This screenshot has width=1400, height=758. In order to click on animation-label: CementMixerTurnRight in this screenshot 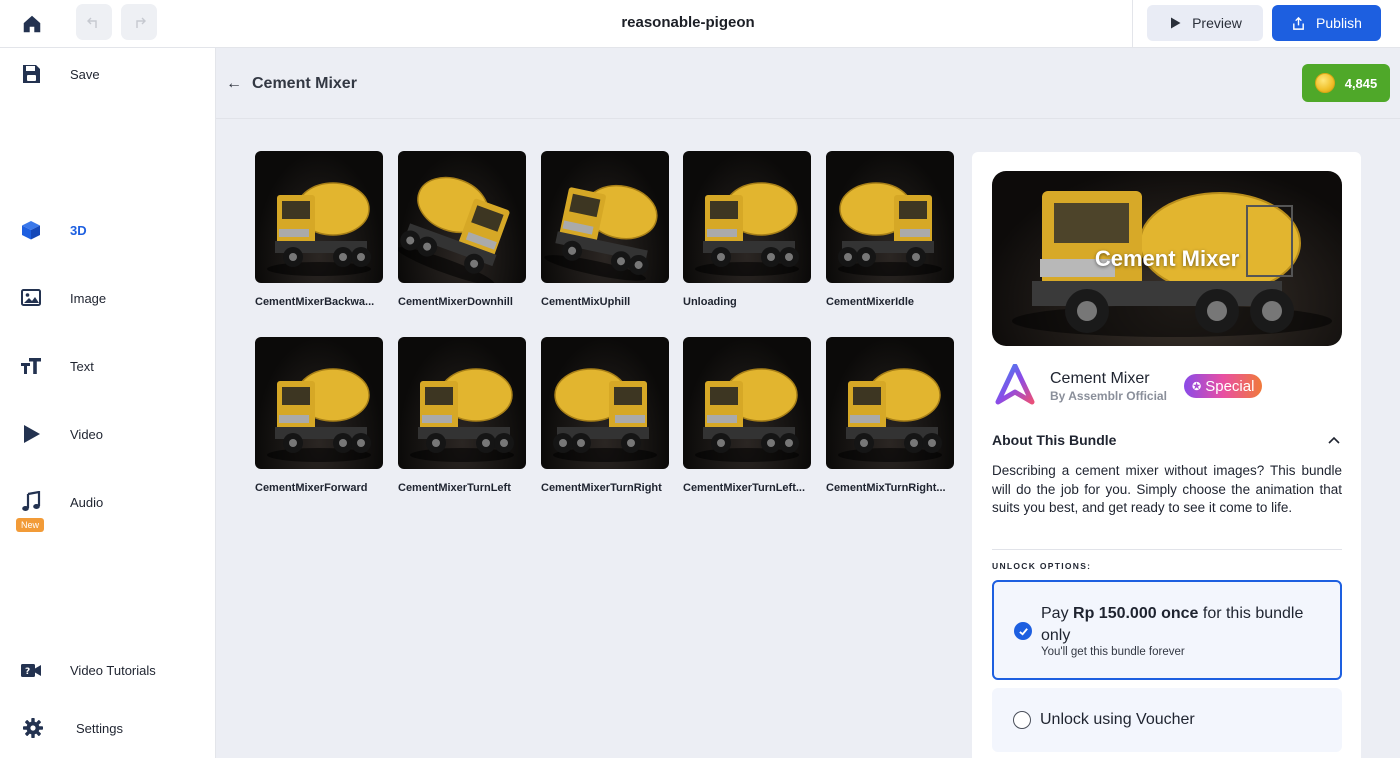, I will do `click(601, 488)`.